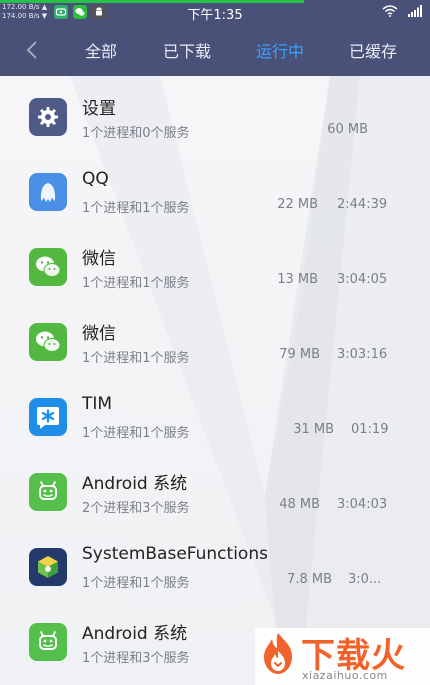  What do you see at coordinates (370, 429) in the screenshot?
I see `app-running-time: 01:19` at bounding box center [370, 429].